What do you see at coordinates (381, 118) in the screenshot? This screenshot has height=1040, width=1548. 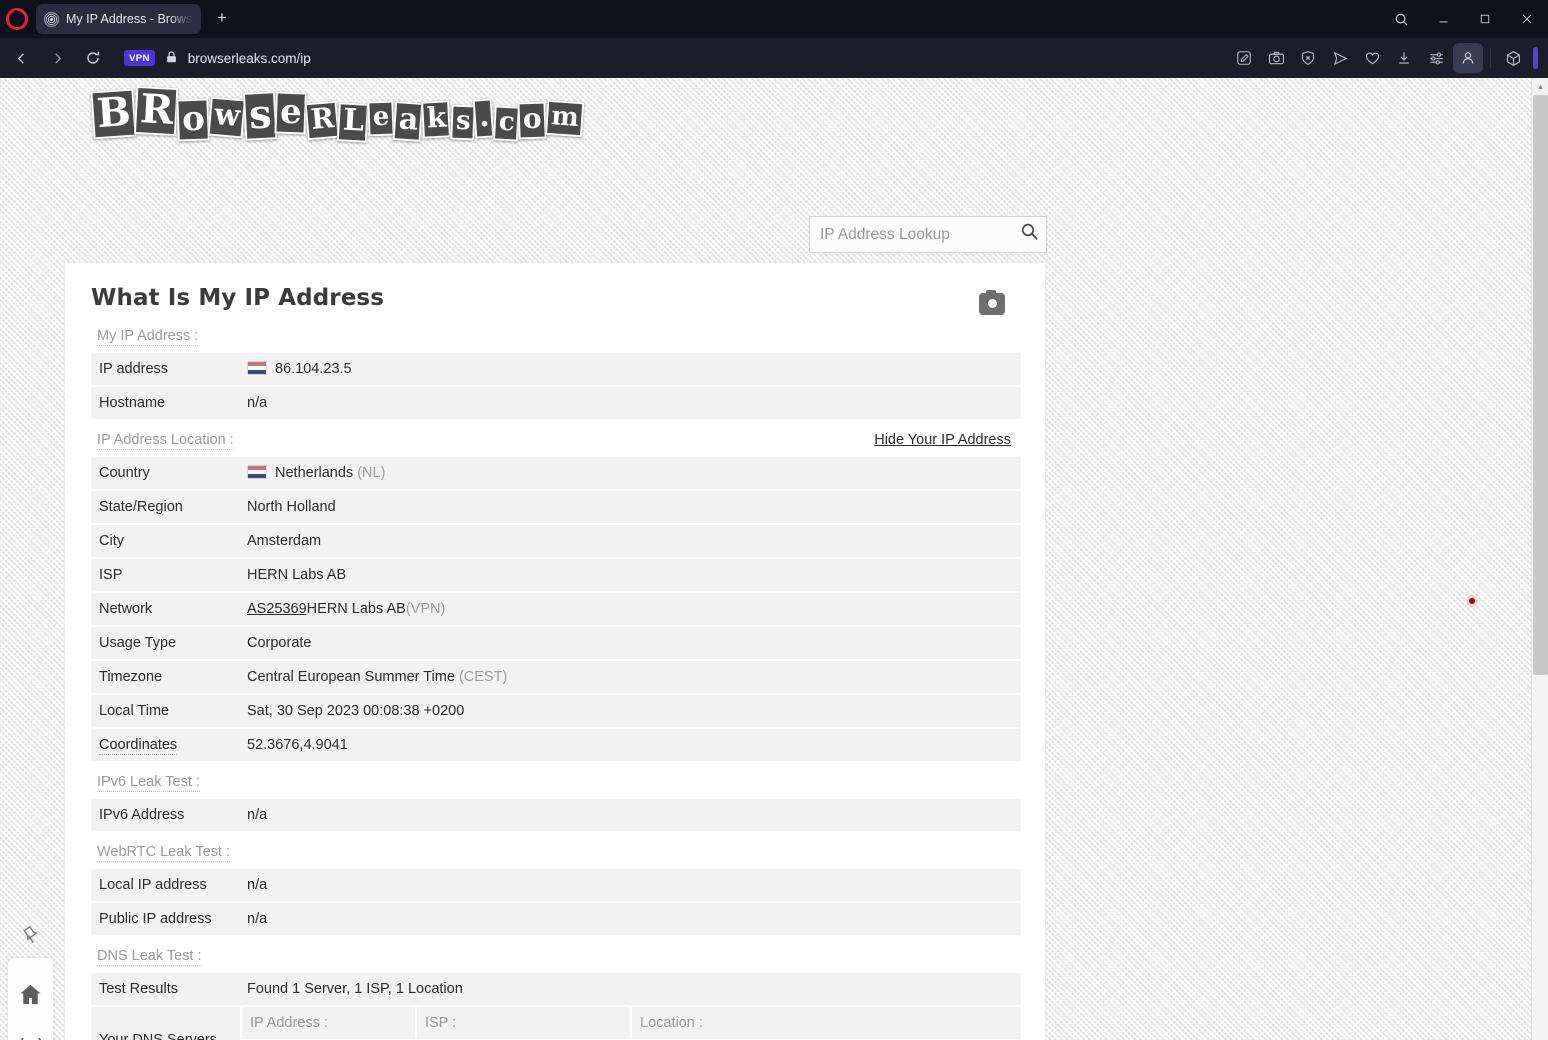 I see `logo-letter: e` at bounding box center [381, 118].